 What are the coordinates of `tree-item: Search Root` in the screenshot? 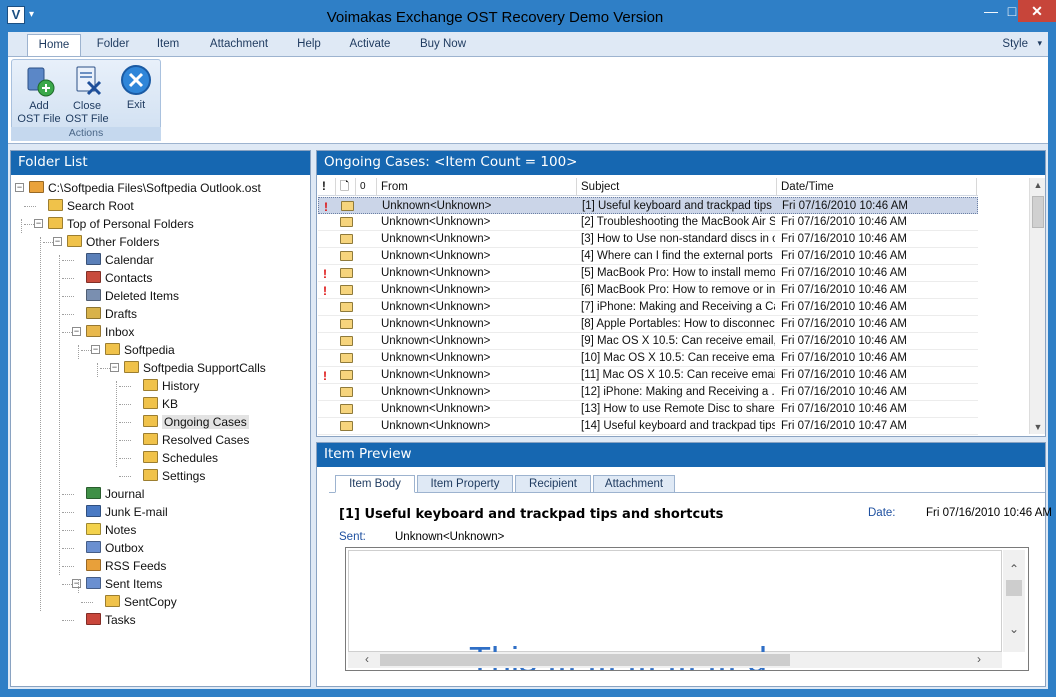 It's located at (91, 206).